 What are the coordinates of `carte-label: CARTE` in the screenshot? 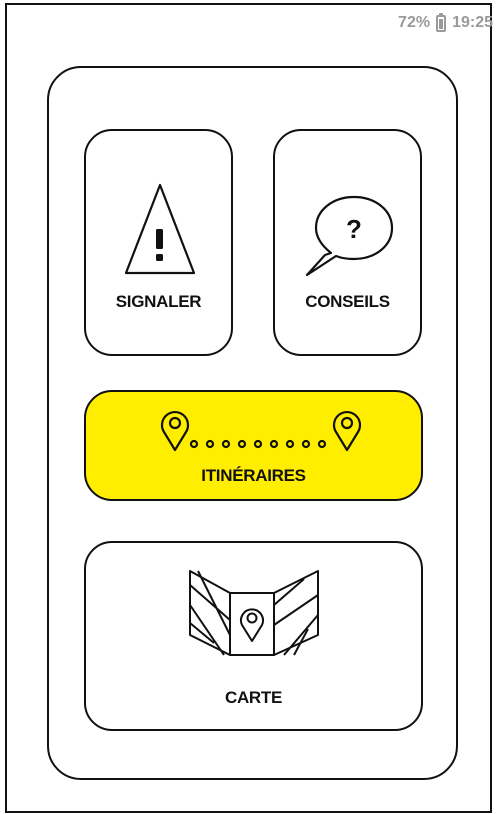 It's located at (253, 697).